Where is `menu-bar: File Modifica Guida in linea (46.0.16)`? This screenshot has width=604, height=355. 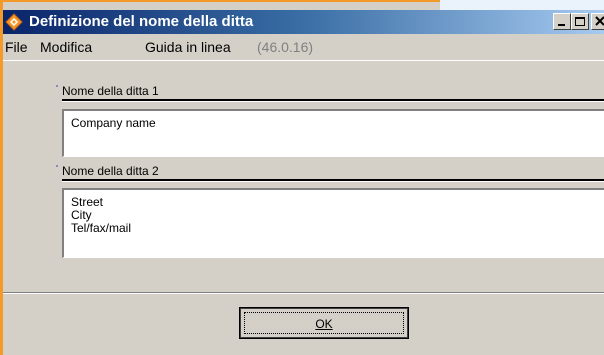
menu-bar: File Modifica Guida in linea (46.0.16) is located at coordinates (303, 47).